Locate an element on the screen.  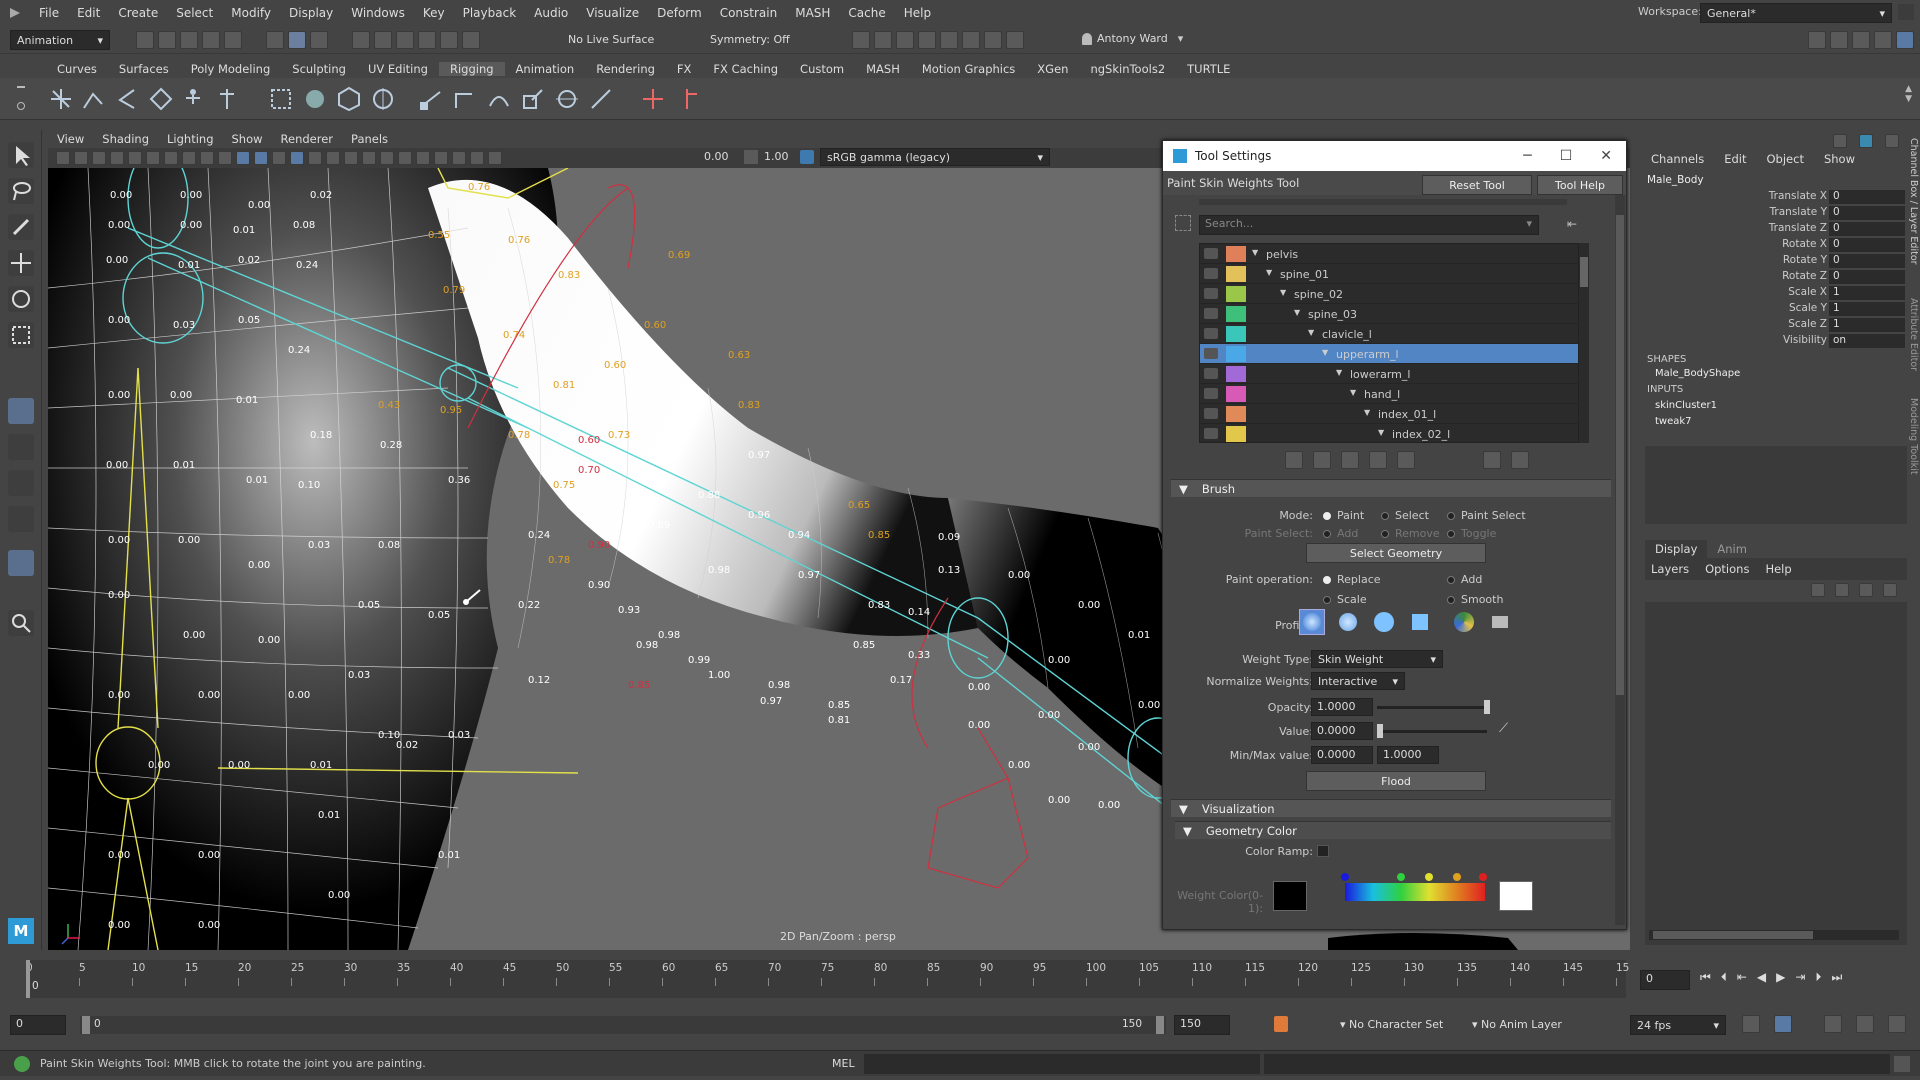
channel-row: Scale X1 is located at coordinates (1775, 294).